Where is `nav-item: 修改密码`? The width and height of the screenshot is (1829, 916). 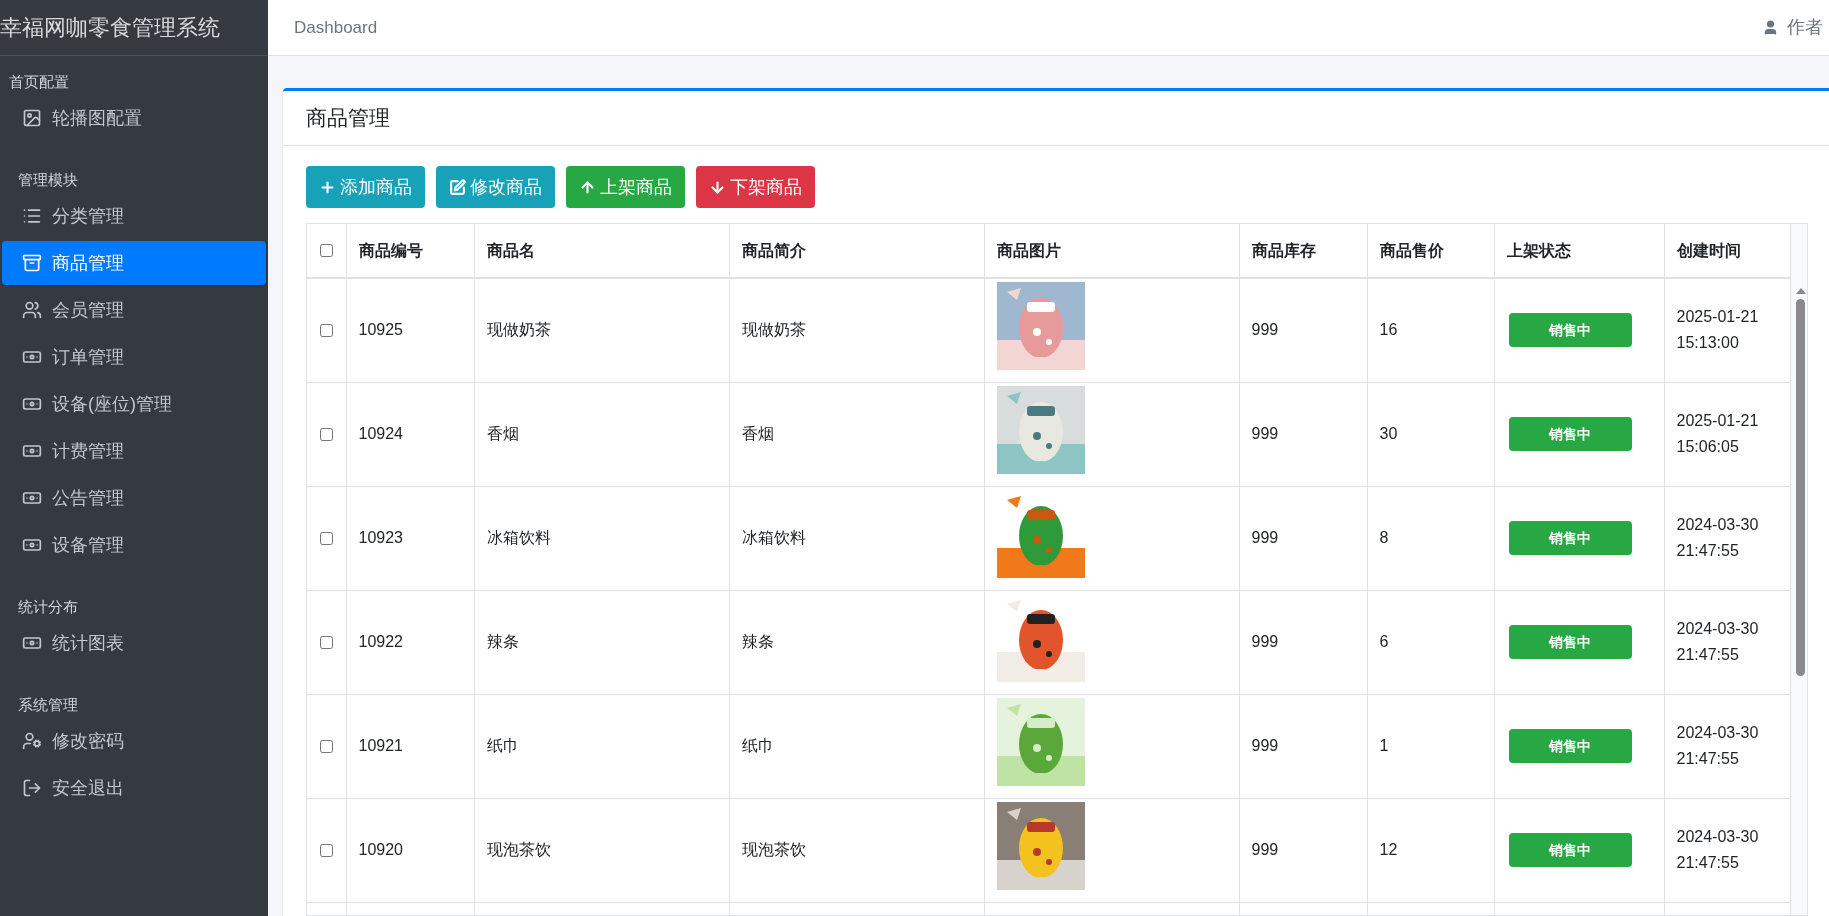 nav-item: 修改密码 is located at coordinates (134, 741).